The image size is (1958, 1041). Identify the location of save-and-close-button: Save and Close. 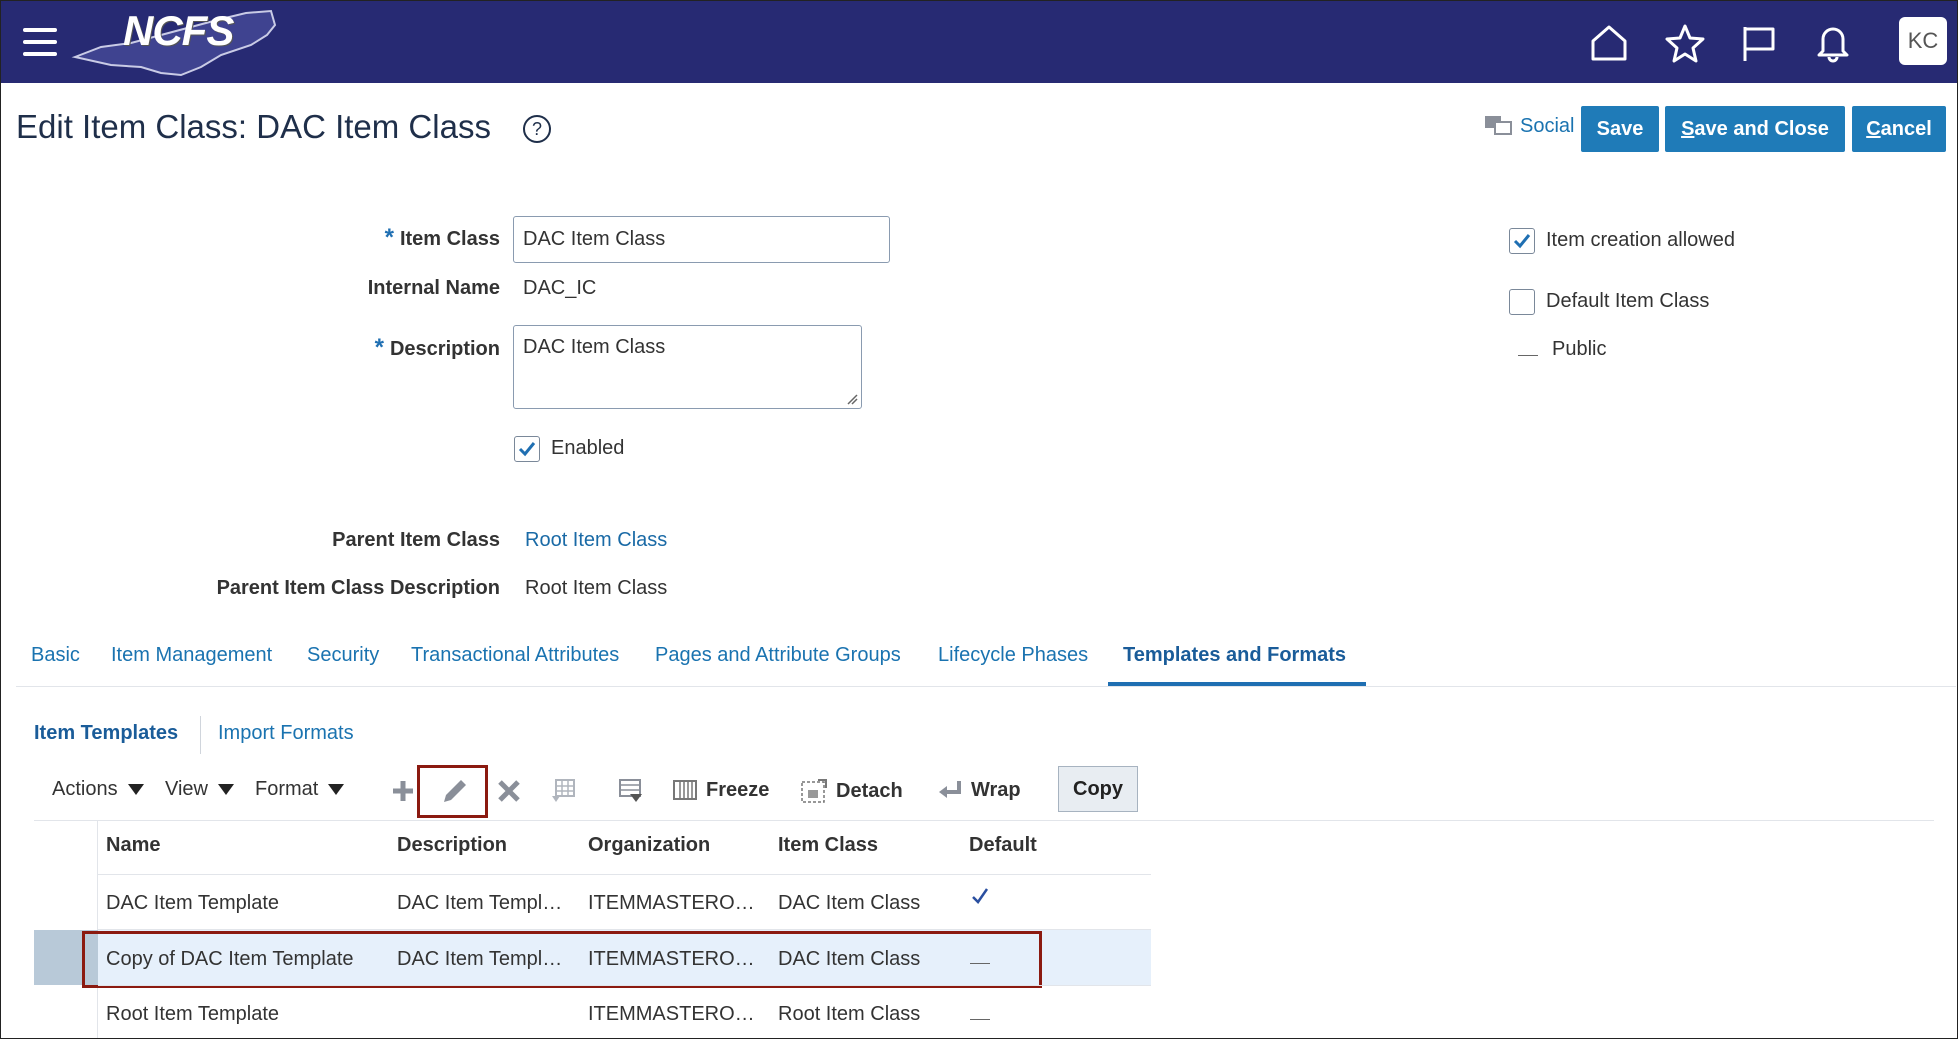
(1755, 129).